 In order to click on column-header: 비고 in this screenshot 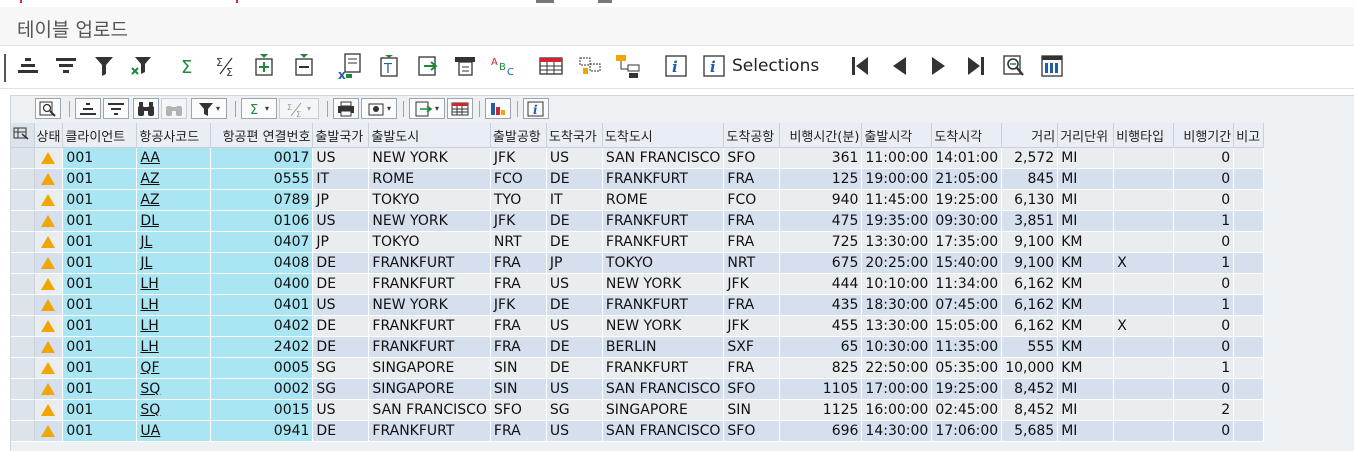, I will do `click(1249, 135)`.